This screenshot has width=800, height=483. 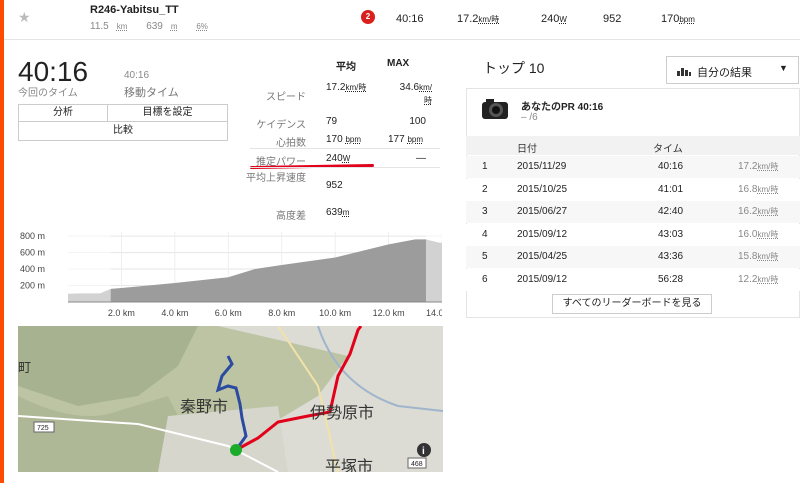 I want to click on leaderboard-row: 3 2015/06/27 42:40 16.2km/時, so click(x=633, y=212).